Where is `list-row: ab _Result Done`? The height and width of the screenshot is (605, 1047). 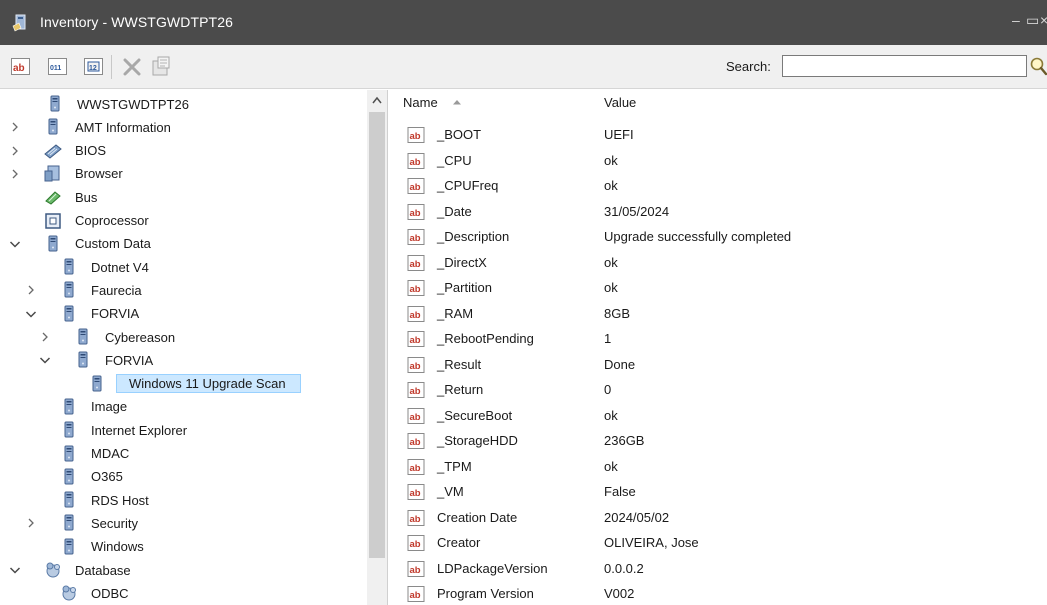 list-row: ab _Result Done is located at coordinates (720, 364).